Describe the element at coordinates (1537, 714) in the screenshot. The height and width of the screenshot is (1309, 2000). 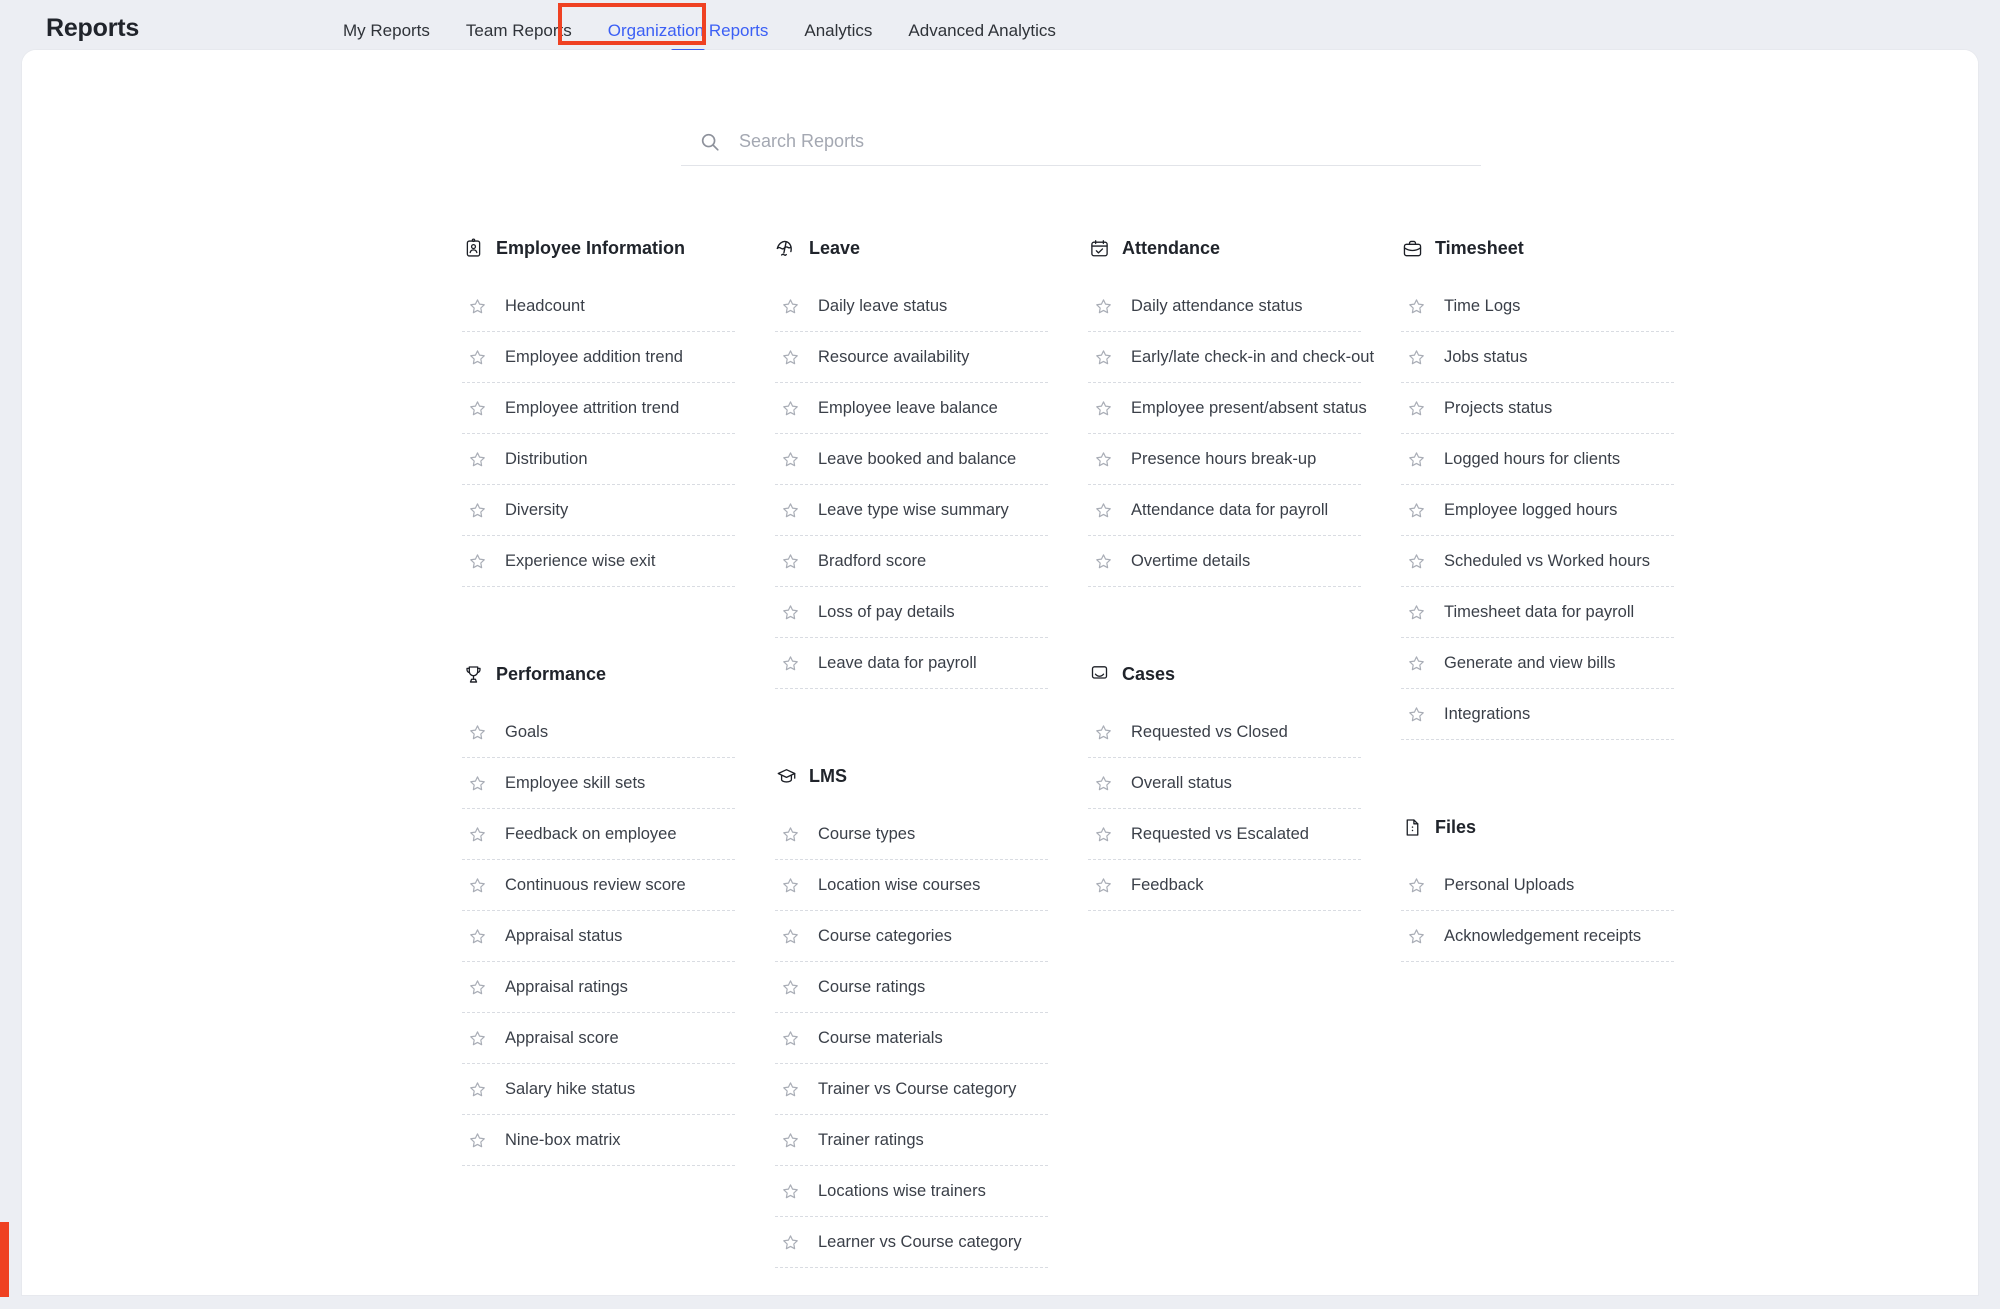
I see `report-list-item: Integrations` at that location.